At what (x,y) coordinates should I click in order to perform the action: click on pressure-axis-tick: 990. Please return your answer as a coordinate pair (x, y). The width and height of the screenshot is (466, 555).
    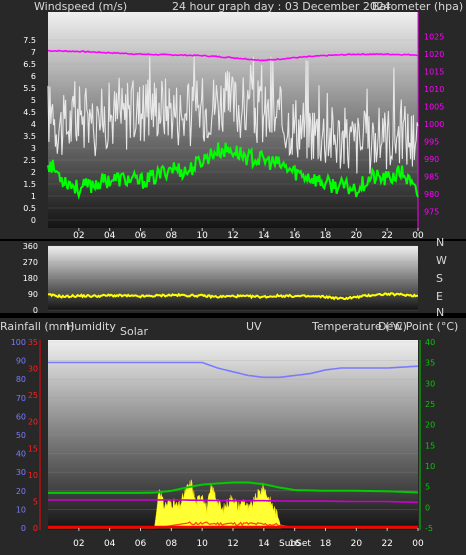
    Looking at the image, I should click on (431, 159).